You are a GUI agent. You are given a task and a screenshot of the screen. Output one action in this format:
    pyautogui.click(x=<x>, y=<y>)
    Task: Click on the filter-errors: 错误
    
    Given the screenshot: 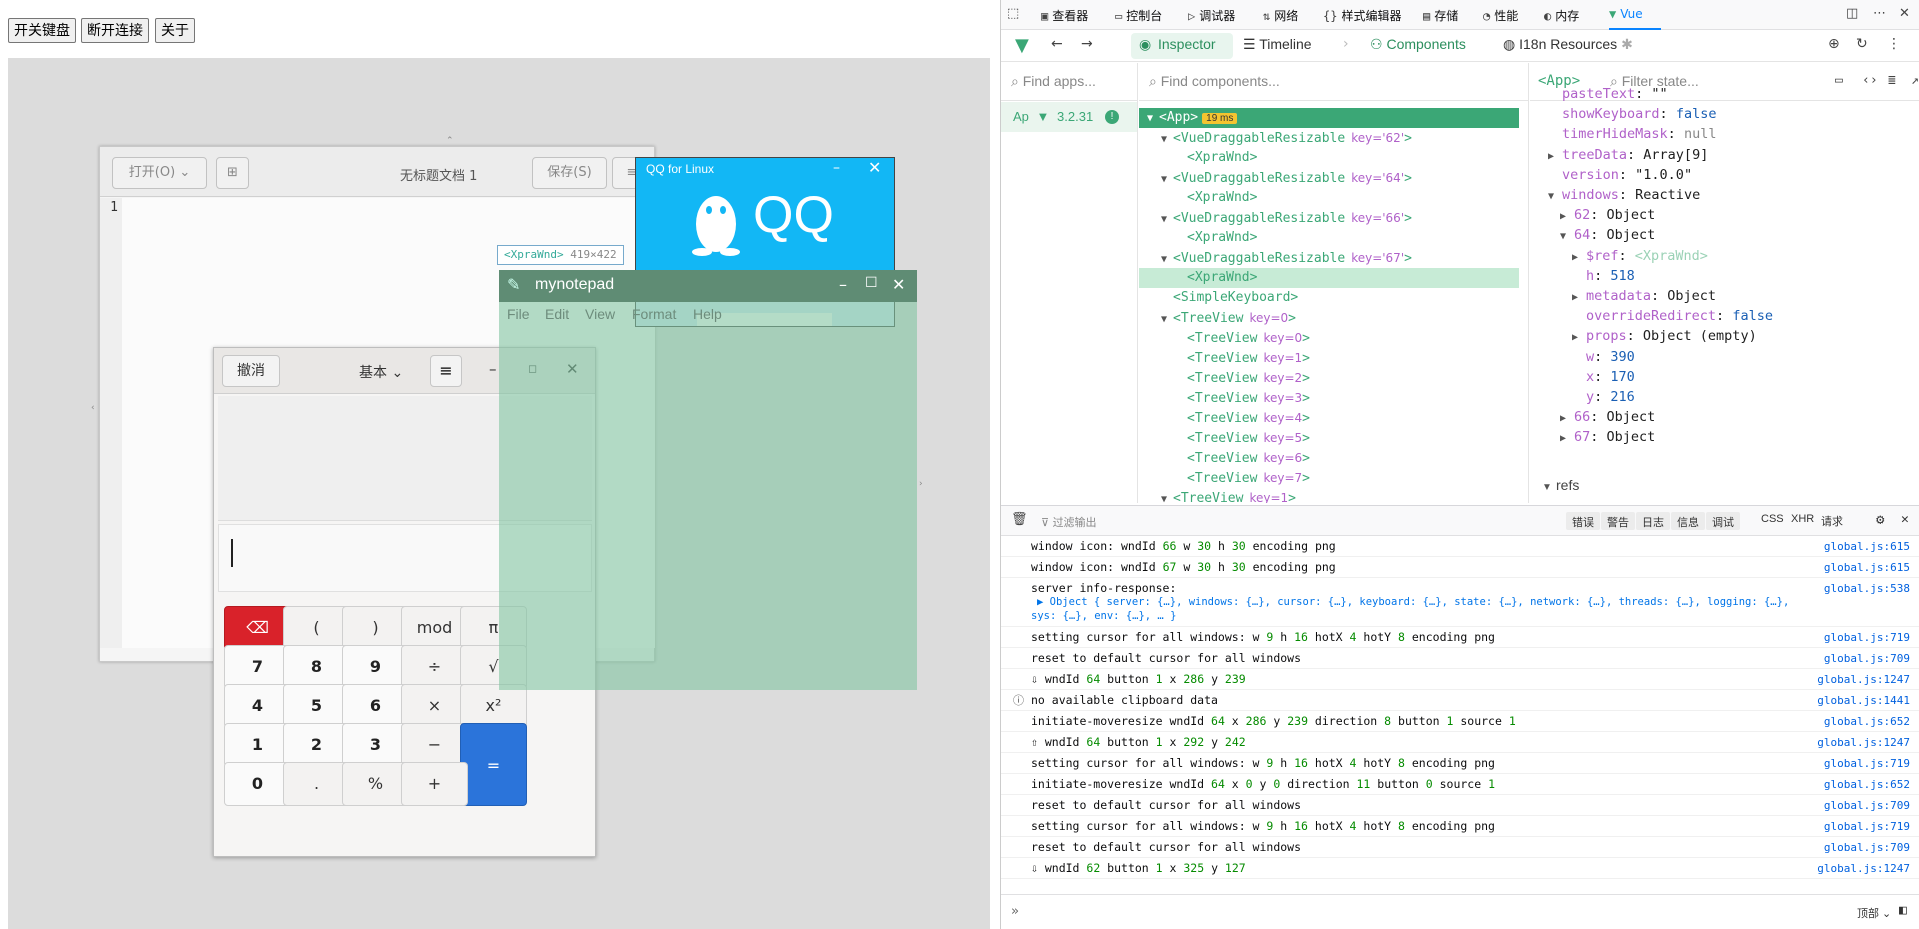 What is the action you would take?
    pyautogui.click(x=1583, y=521)
    